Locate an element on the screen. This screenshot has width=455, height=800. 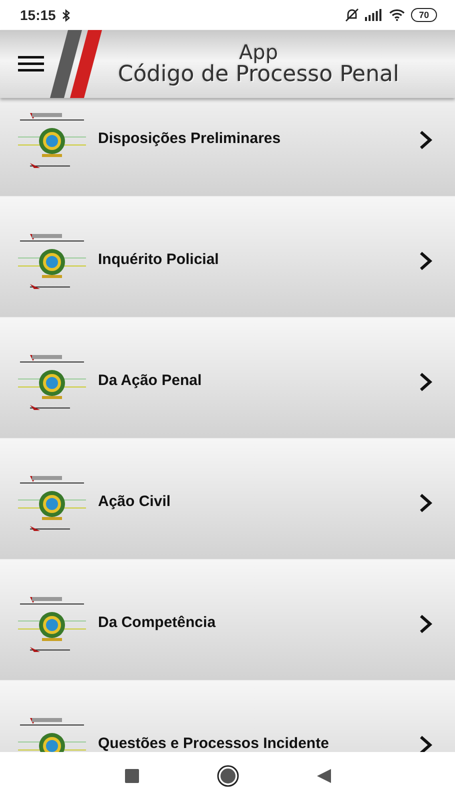
home-circle-icon is located at coordinates (227, 776).